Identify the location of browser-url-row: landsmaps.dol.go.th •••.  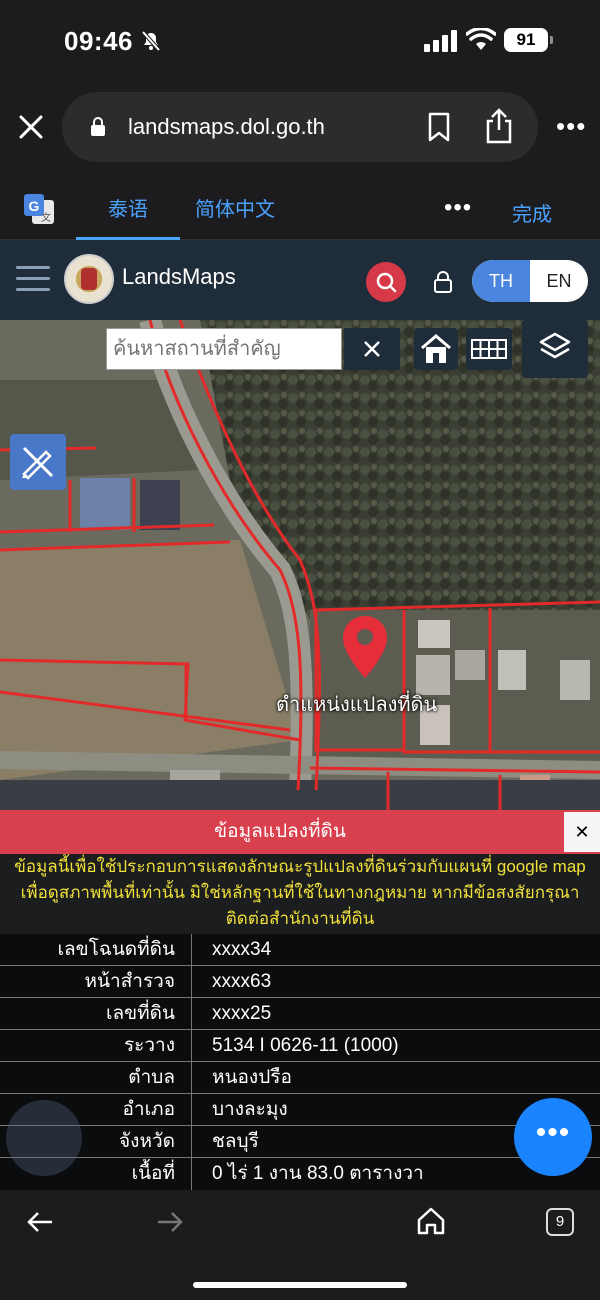
(300, 130).